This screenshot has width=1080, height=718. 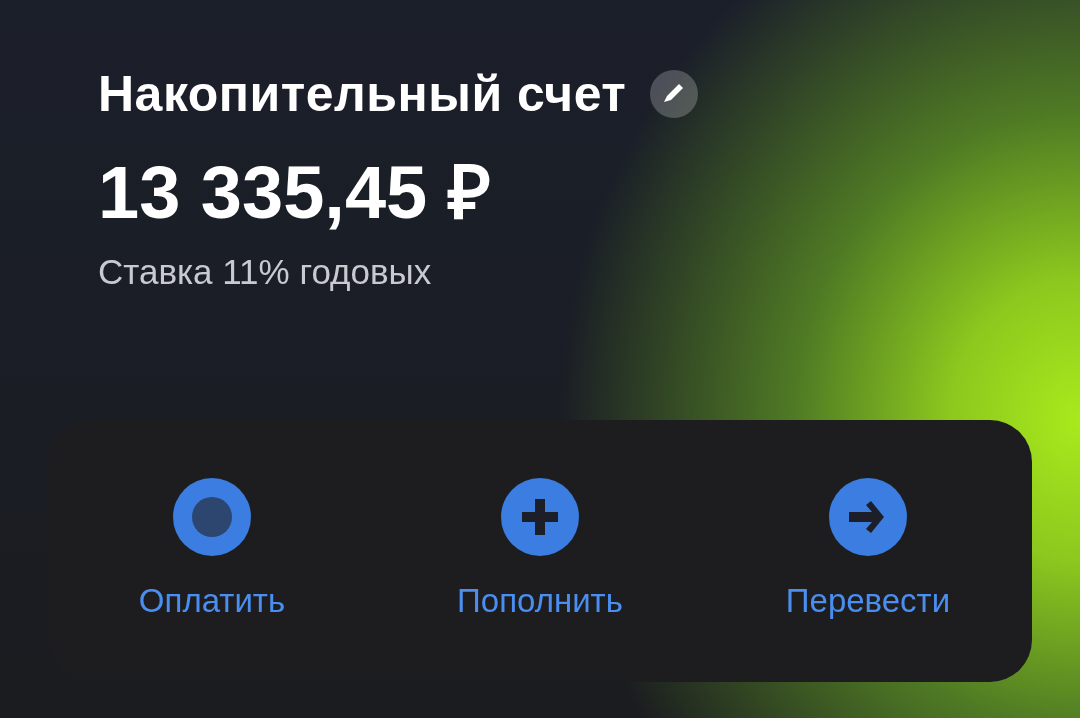 I want to click on interest-rate: Ставка 11% годовых, so click(x=265, y=272).